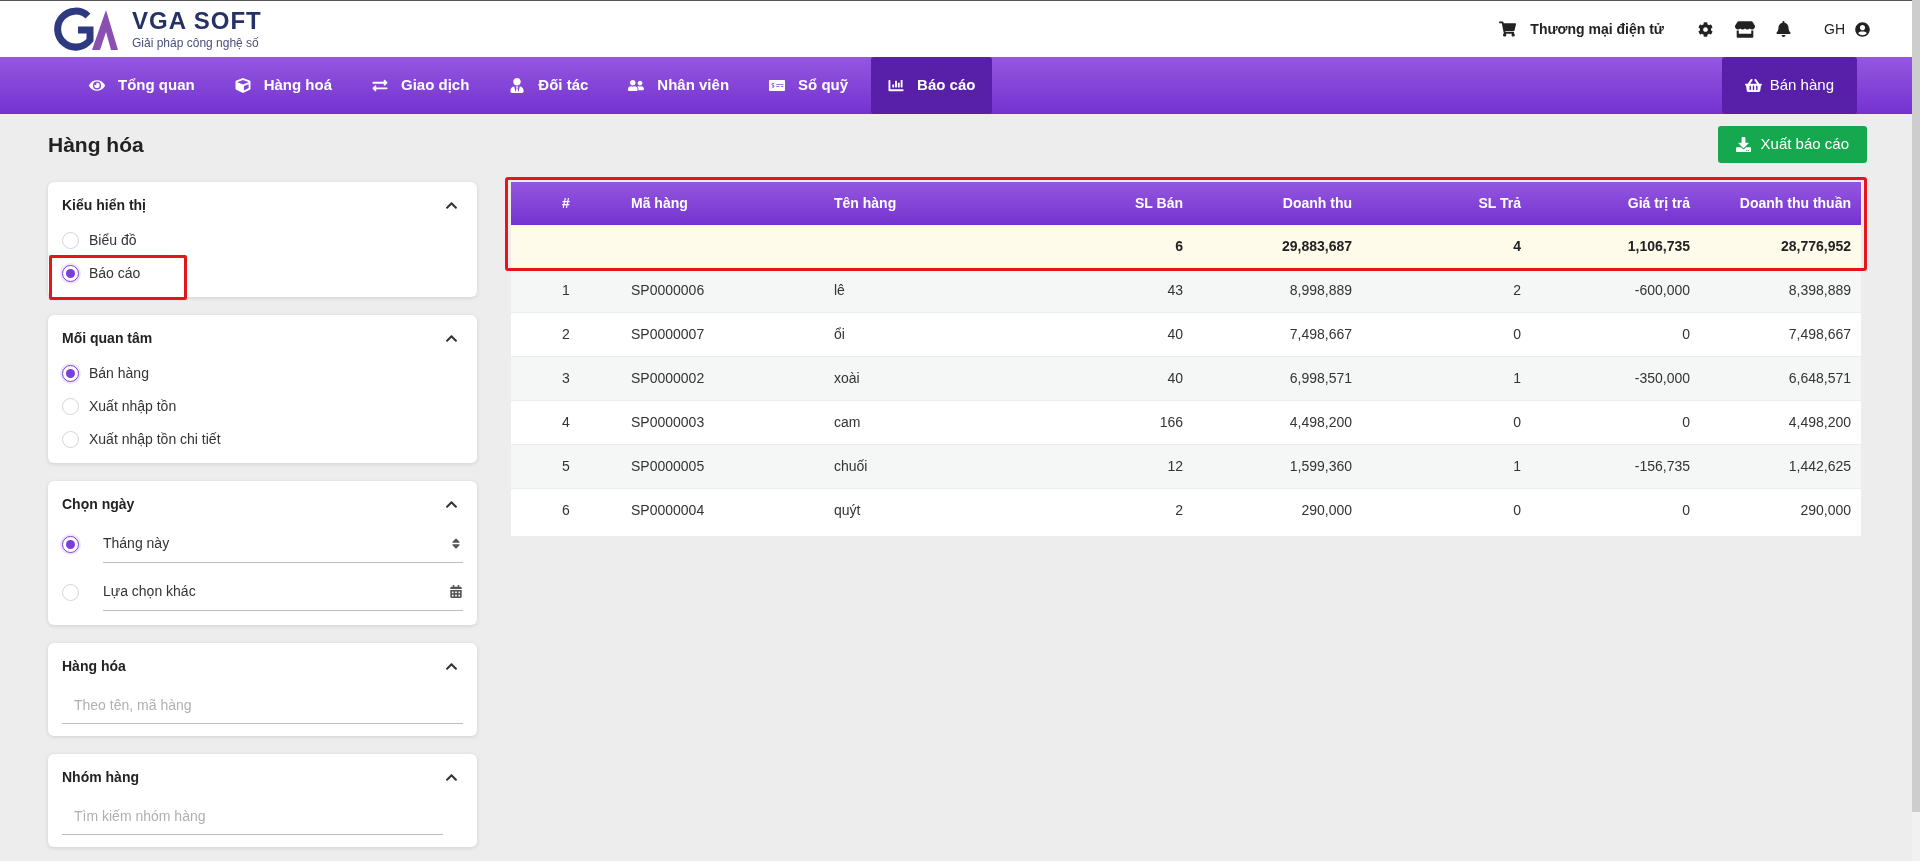 Image resolution: width=1920 pixels, height=861 pixels. Describe the element at coordinates (1317, 203) in the screenshot. I see `column-header: Doanh thu` at that location.